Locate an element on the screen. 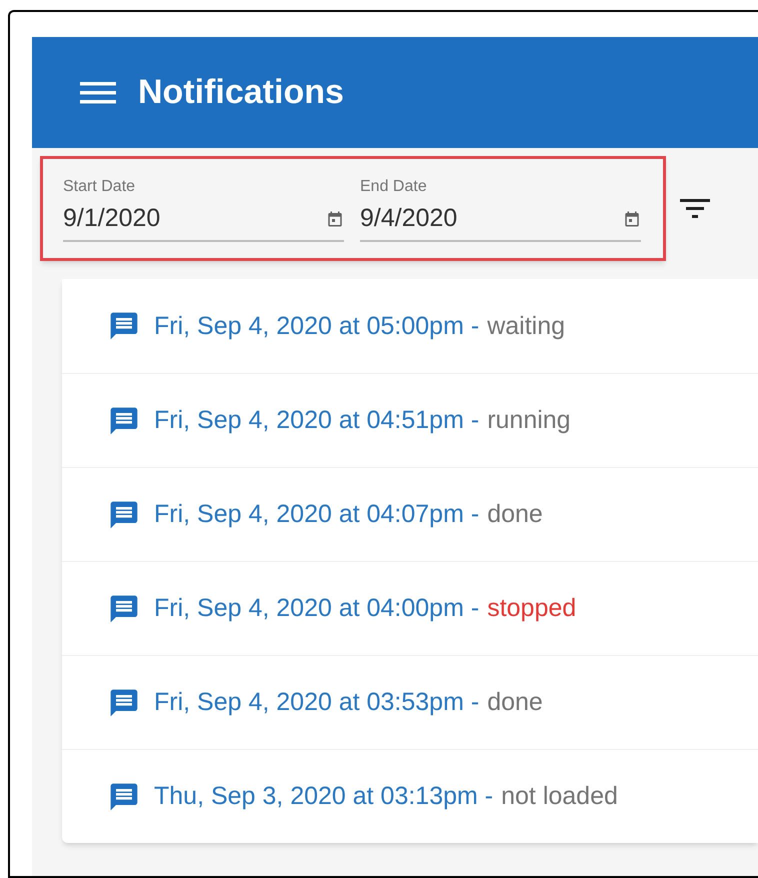  filter-icon is located at coordinates (695, 208).